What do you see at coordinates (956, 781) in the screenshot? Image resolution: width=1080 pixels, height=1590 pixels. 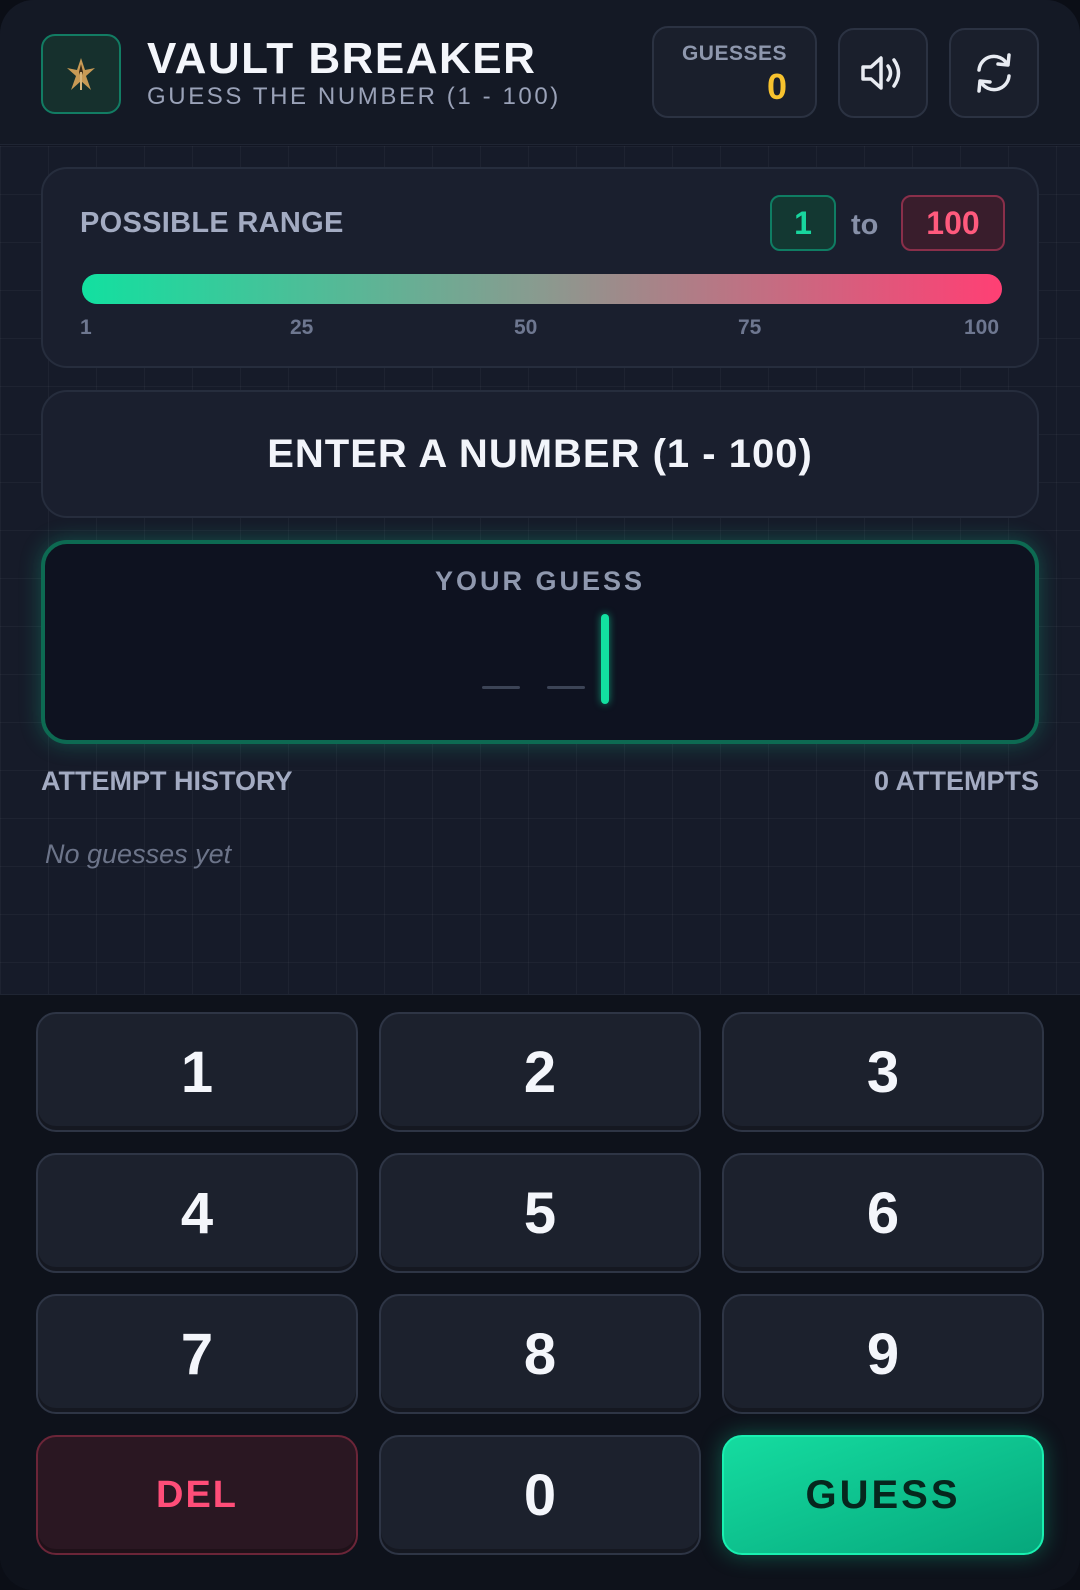 I see `attempt-count: 0 ATTEMPTS` at bounding box center [956, 781].